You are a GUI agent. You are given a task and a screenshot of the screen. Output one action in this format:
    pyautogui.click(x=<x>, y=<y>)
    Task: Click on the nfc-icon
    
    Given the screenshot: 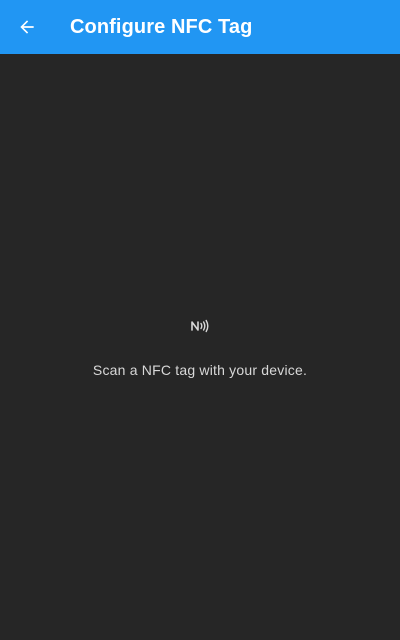 What is the action you would take?
    pyautogui.click(x=200, y=326)
    